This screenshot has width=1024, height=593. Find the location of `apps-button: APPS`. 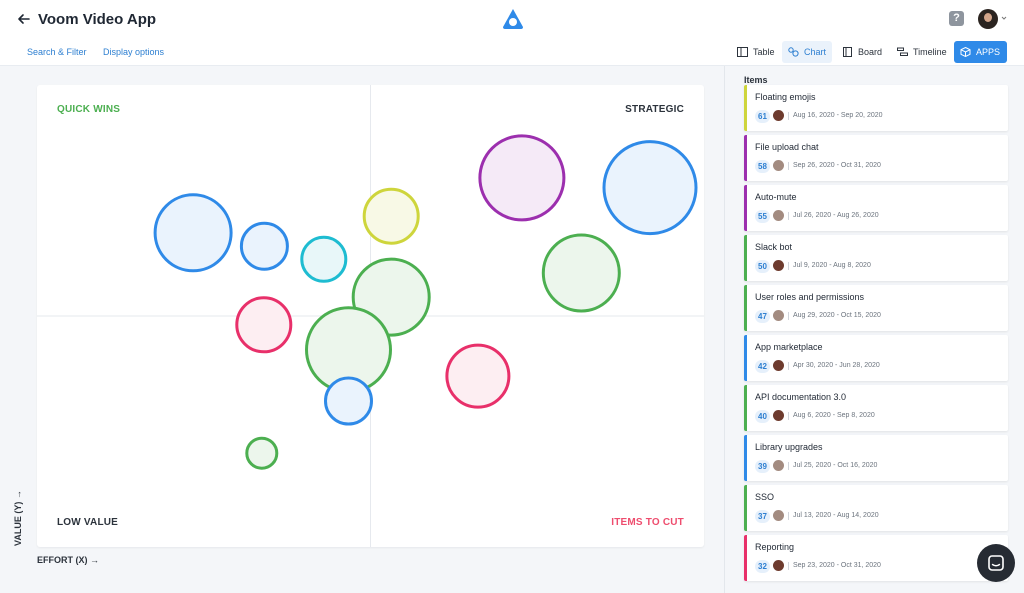

apps-button: APPS is located at coordinates (980, 52).